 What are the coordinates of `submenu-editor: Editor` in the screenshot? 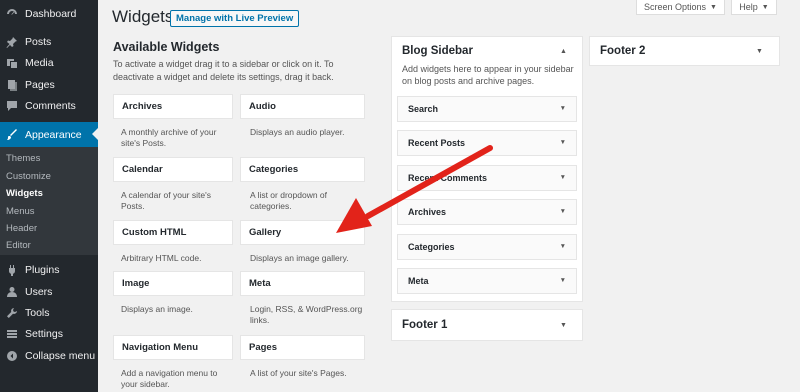 It's located at (18, 245).